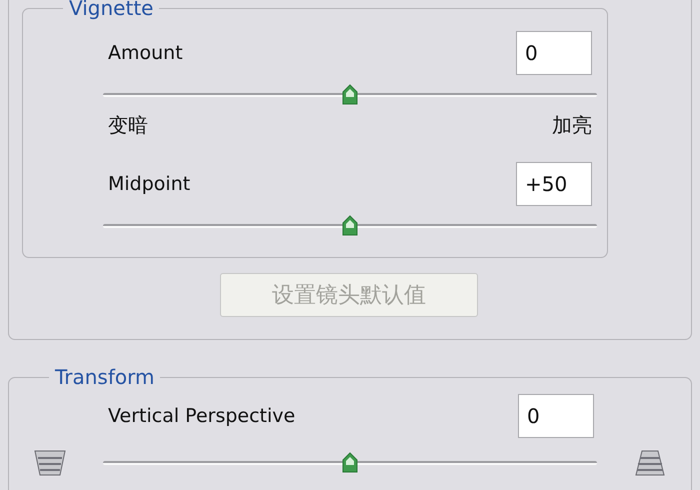  What do you see at coordinates (50, 463) in the screenshot?
I see `perspective-icon` at bounding box center [50, 463].